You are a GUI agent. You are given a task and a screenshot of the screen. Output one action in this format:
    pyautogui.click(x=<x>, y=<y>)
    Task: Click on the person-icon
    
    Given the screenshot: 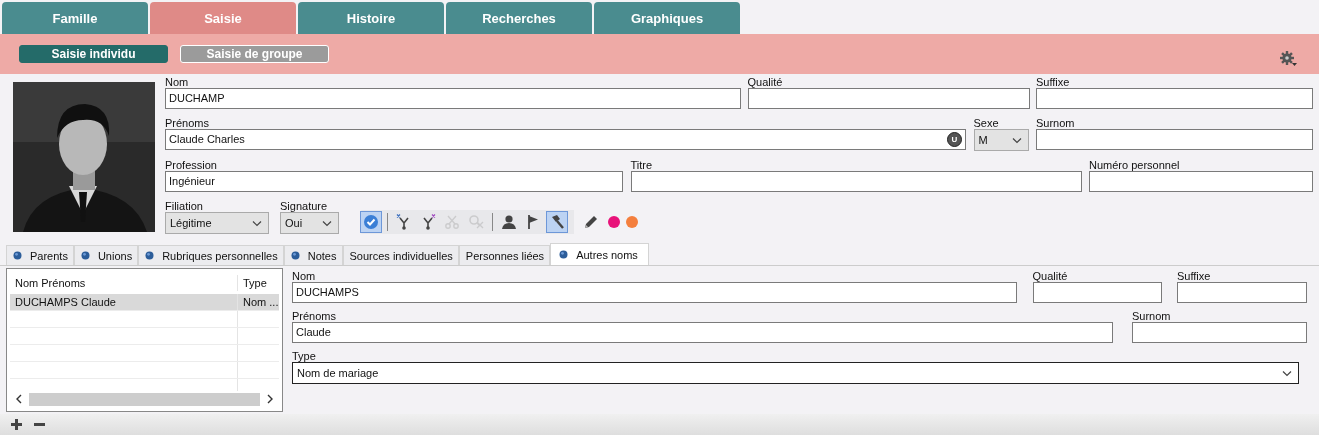 What is the action you would take?
    pyautogui.click(x=509, y=222)
    